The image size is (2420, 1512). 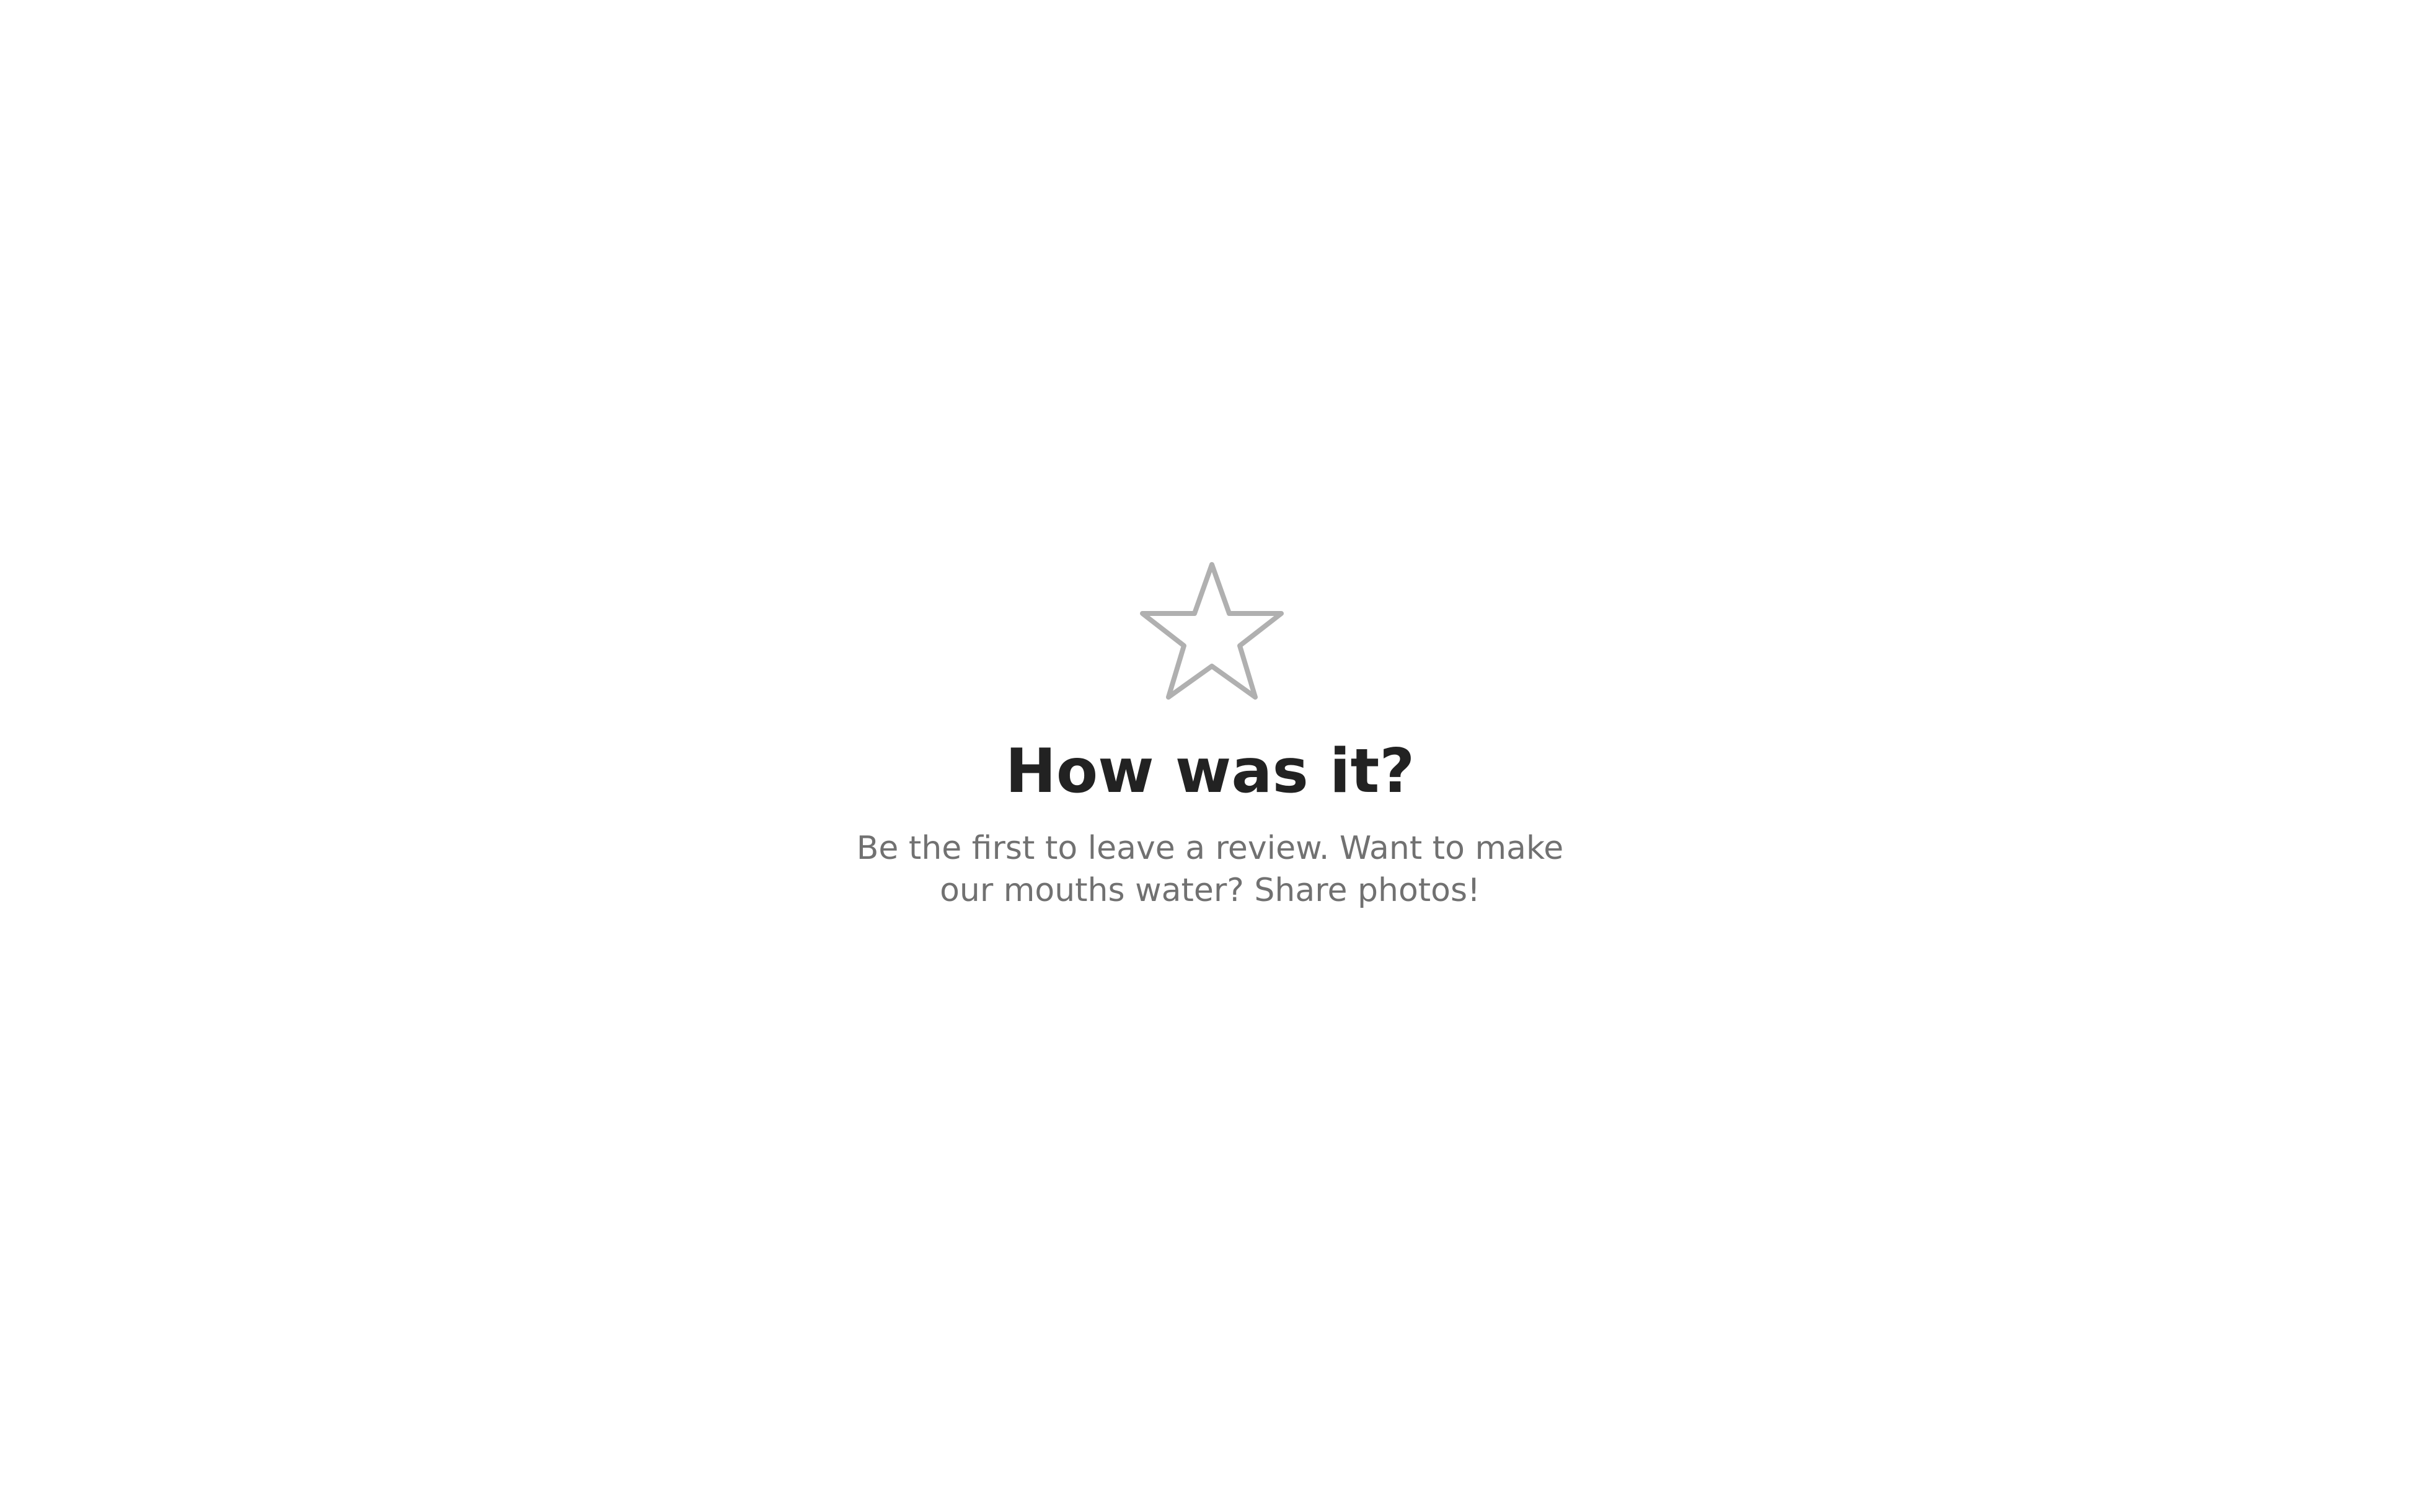 I want to click on empty-state-title: How was it?, so click(x=1210, y=771).